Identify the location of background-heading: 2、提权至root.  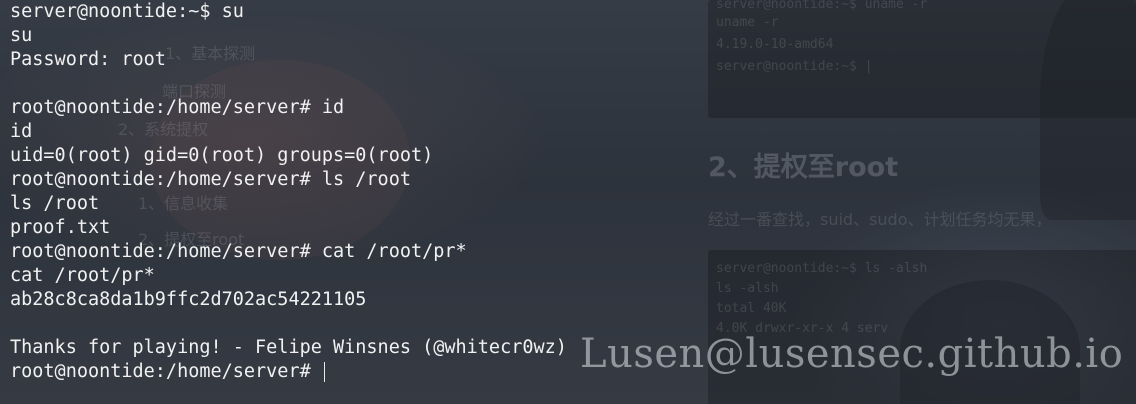
(803, 167).